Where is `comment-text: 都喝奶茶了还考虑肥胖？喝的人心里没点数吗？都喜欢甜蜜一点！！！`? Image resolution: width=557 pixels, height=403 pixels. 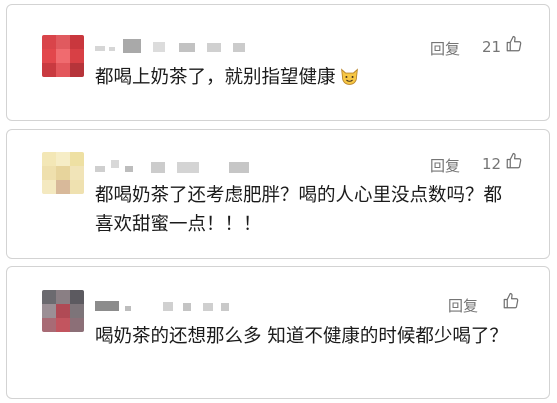 comment-text: 都喝奶茶了还考虑肥胖？喝的人心里没点数吗？都喜欢甜蜜一点！！！ is located at coordinates (299, 210).